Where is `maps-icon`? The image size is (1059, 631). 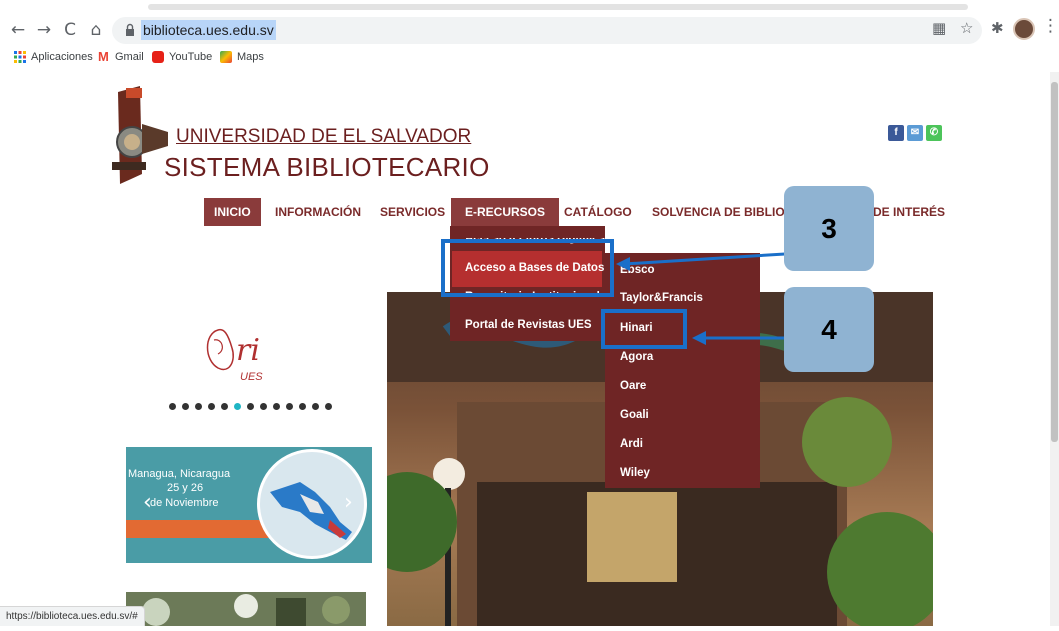 maps-icon is located at coordinates (226, 57).